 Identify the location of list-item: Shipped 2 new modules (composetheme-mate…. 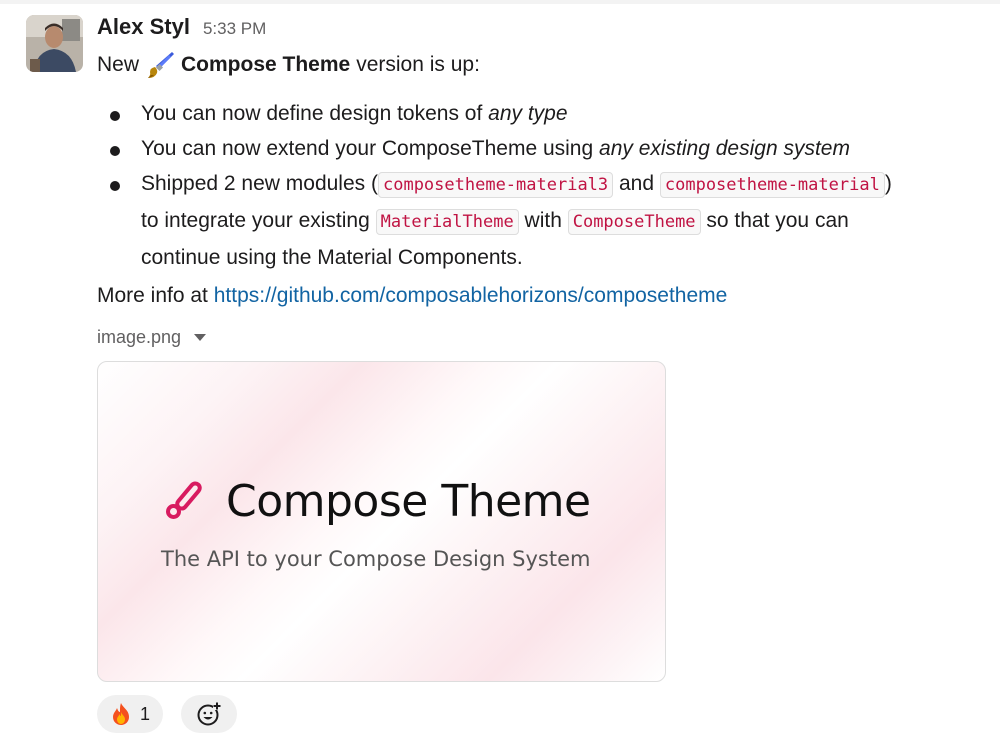
(496, 220).